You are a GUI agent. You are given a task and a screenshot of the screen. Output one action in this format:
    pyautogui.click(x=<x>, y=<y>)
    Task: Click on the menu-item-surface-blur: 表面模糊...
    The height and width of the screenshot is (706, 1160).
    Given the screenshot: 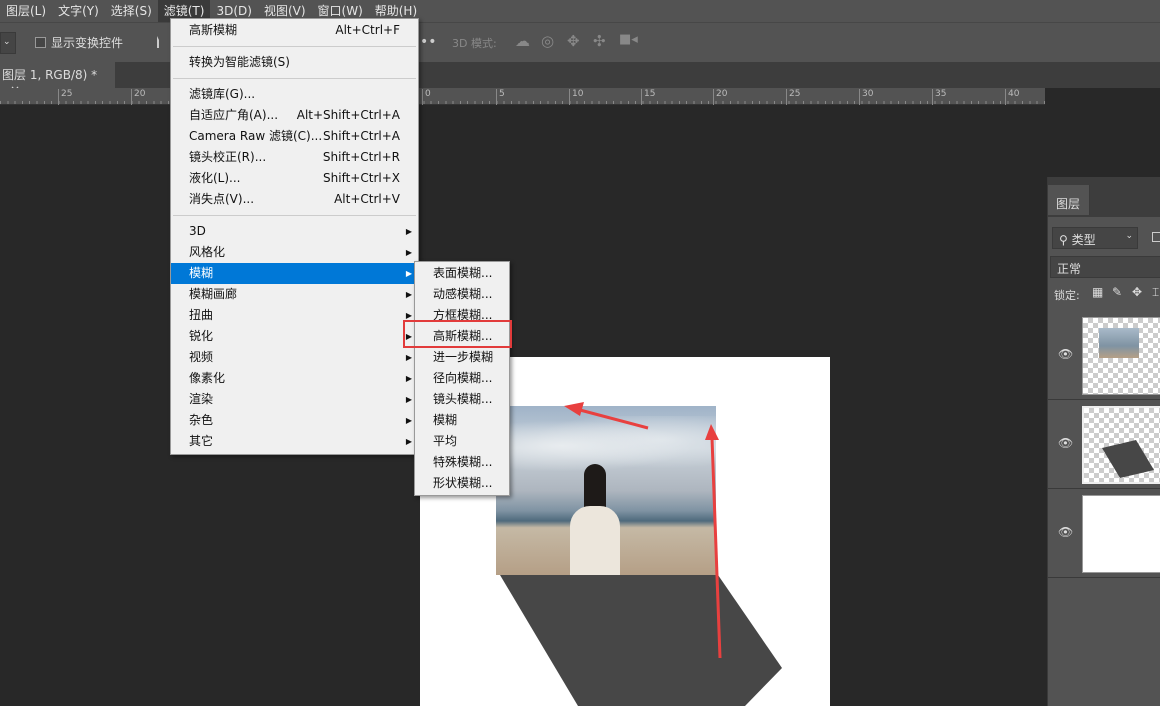 What is the action you would take?
    pyautogui.click(x=462, y=273)
    